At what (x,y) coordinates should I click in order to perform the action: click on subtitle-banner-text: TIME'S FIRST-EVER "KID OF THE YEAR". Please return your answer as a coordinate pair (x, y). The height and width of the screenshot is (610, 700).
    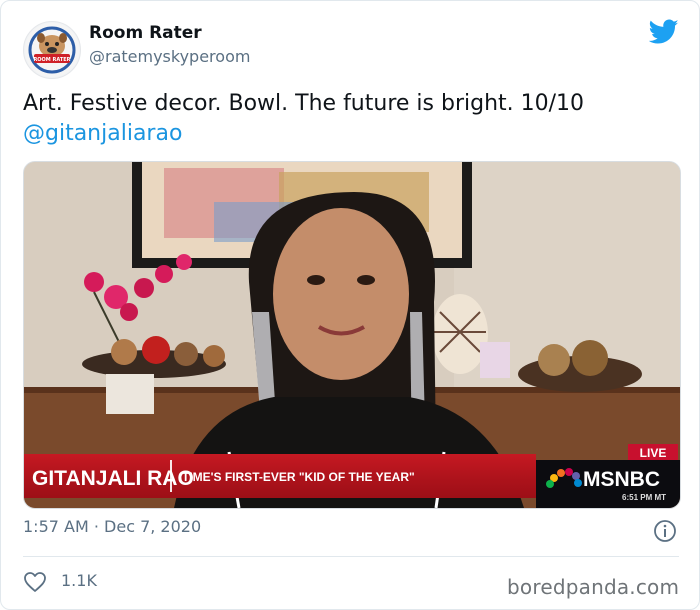
    Looking at the image, I should click on (298, 477).